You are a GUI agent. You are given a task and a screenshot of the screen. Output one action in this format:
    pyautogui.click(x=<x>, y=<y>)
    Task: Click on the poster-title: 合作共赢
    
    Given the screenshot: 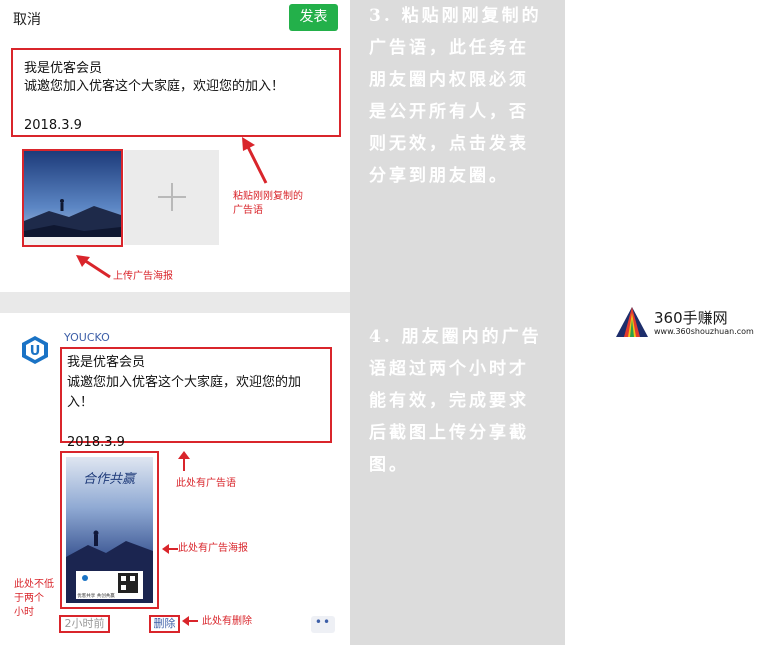 What is the action you would take?
    pyautogui.click(x=110, y=479)
    